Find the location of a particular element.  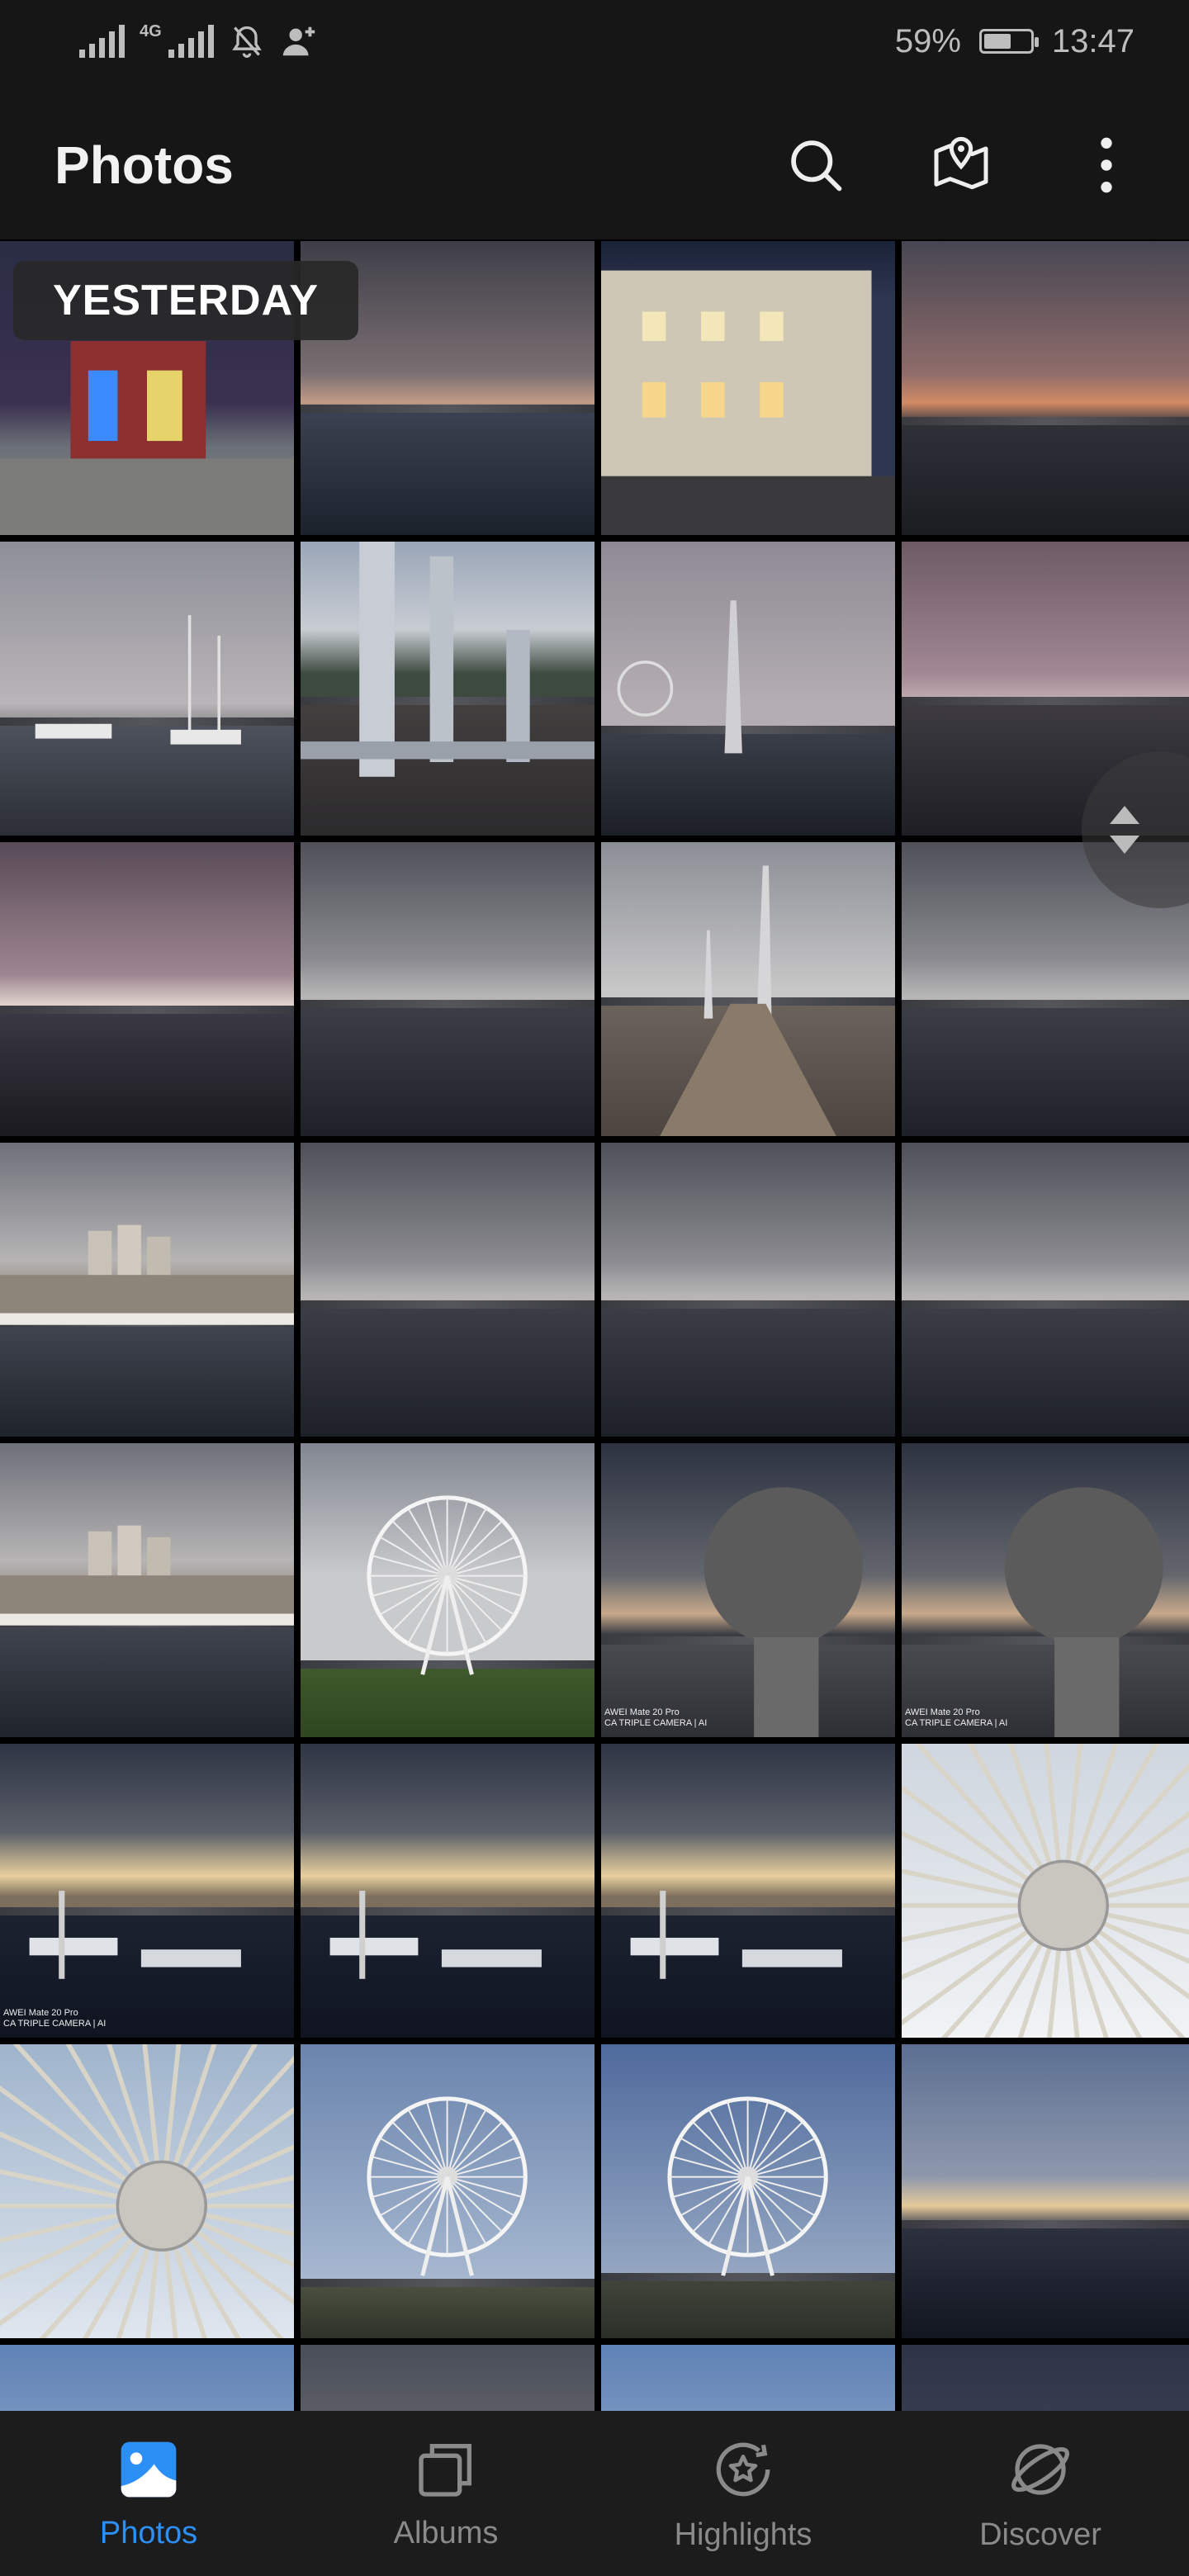

battery-percent: 59% is located at coordinates (927, 40).